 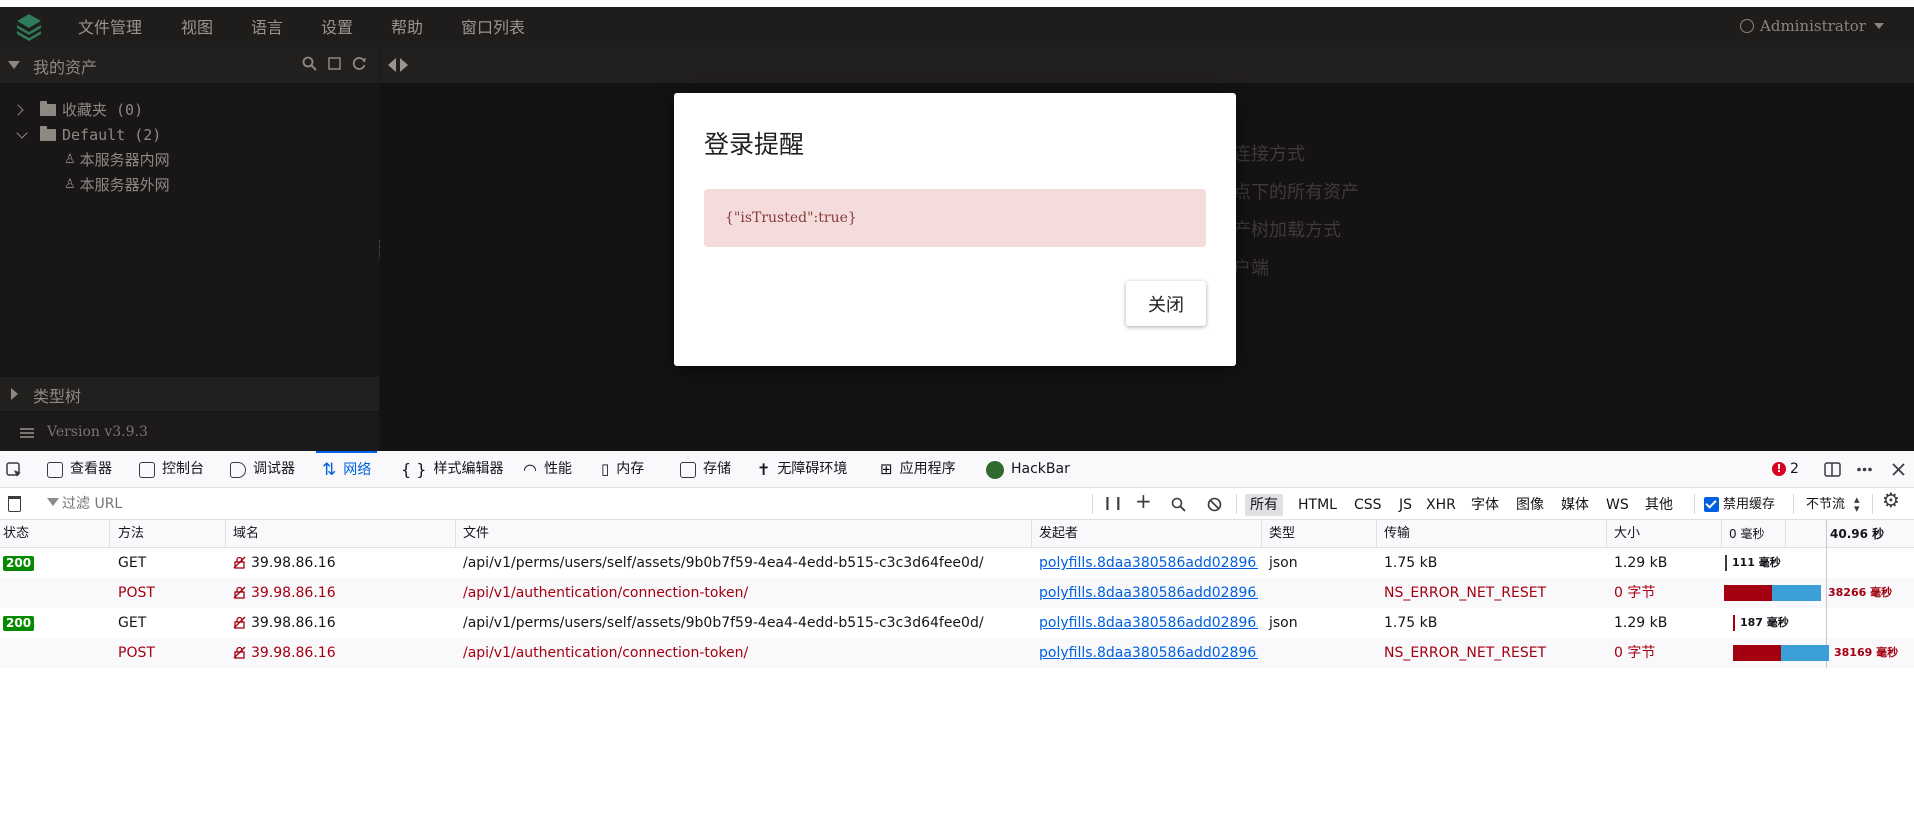 What do you see at coordinates (110, 28) in the screenshot?
I see `menu-file-manage: 文件管理` at bounding box center [110, 28].